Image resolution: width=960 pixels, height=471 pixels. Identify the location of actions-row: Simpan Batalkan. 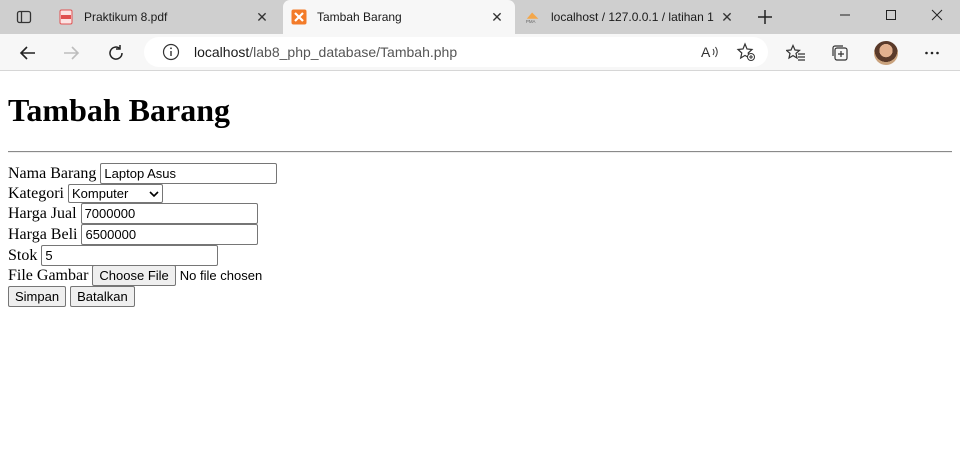
(71, 296).